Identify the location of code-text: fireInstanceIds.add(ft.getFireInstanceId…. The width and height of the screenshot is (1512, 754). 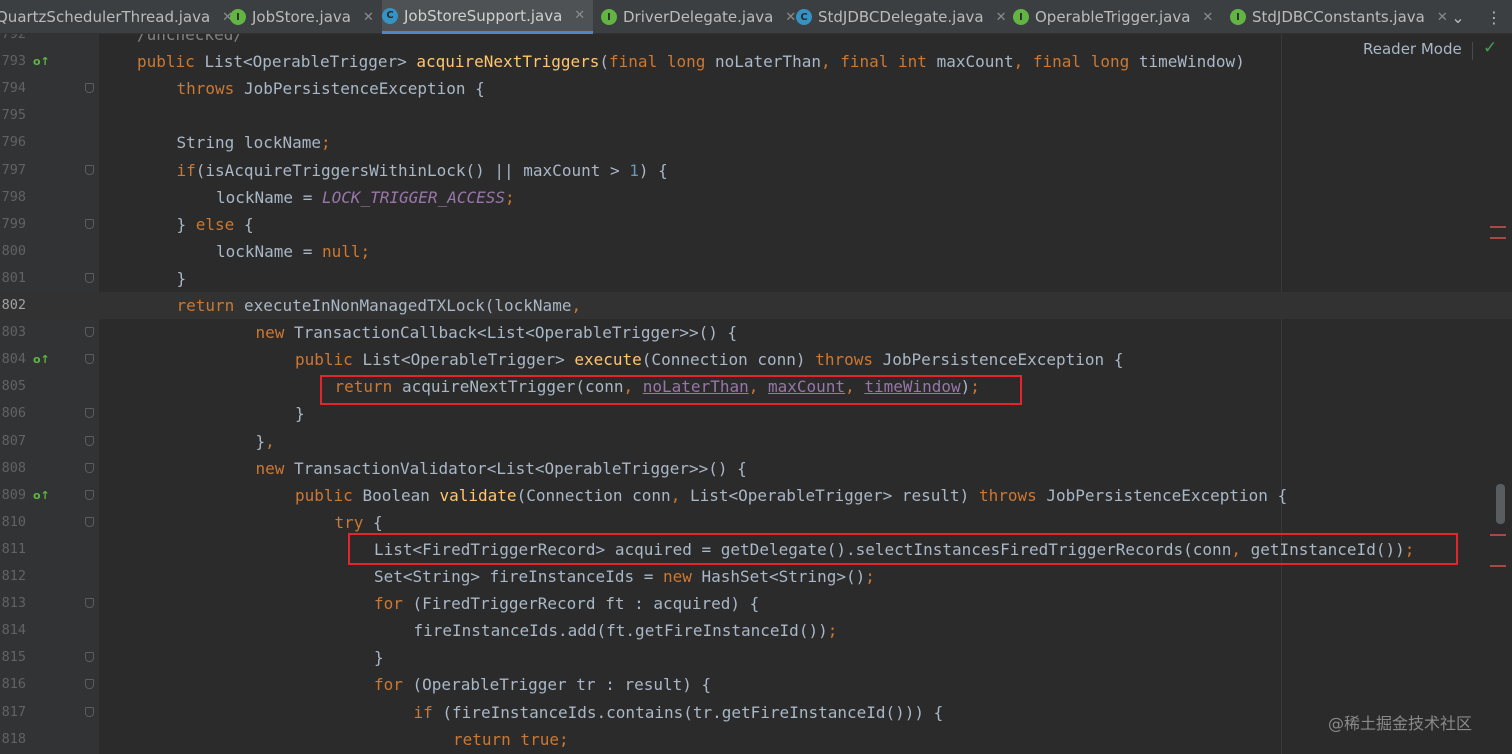
(626, 630).